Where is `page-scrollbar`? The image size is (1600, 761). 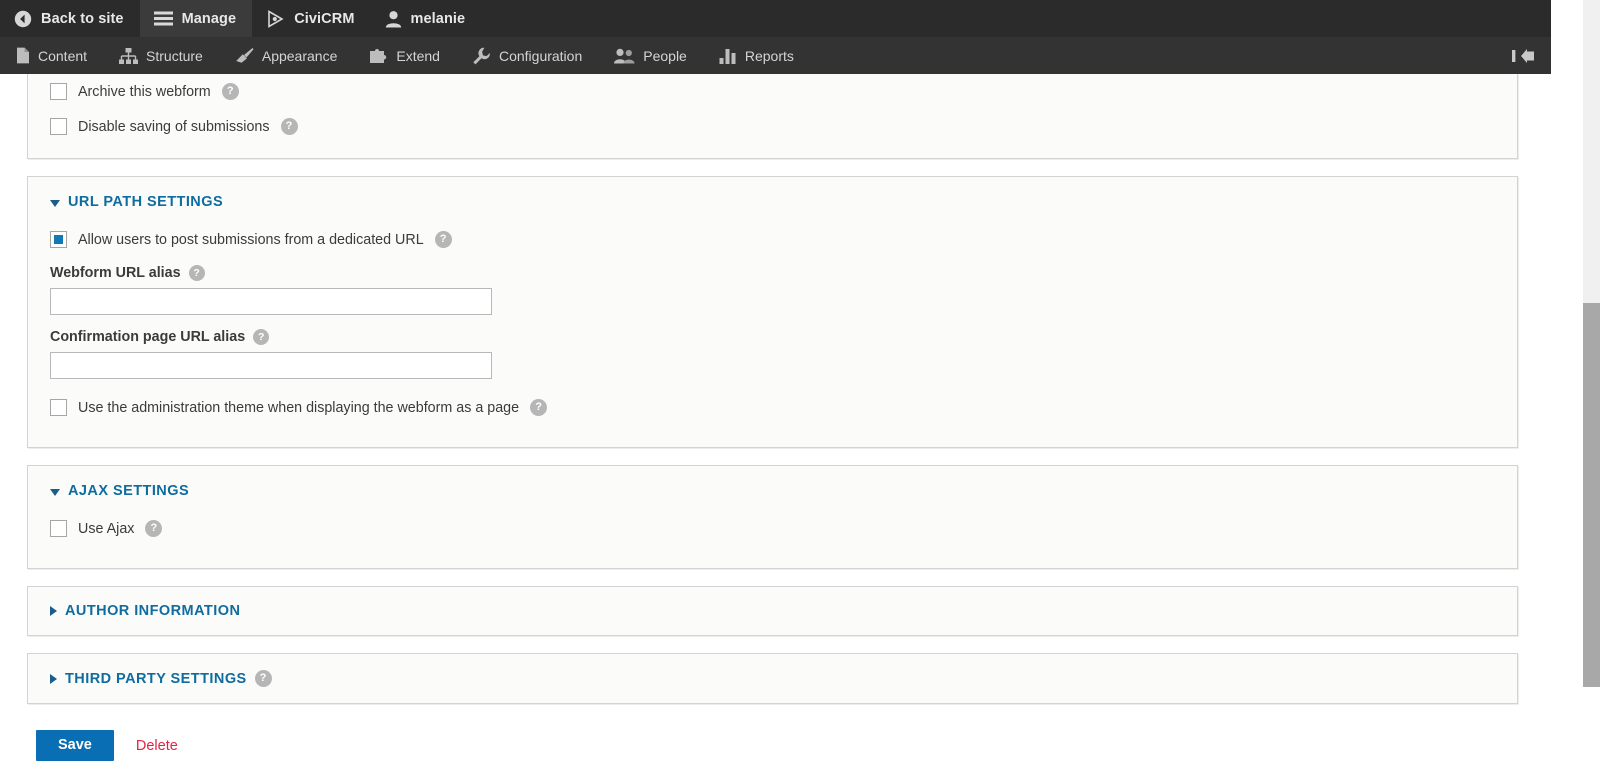 page-scrollbar is located at coordinates (1591, 362).